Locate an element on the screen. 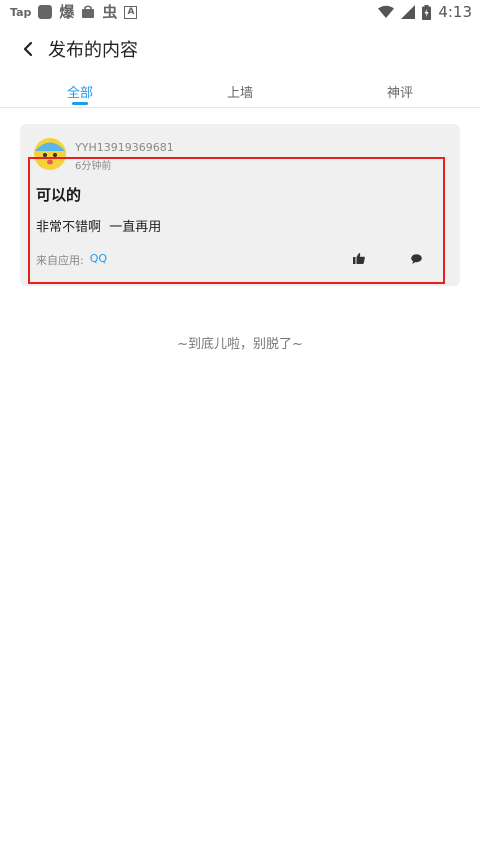 The image size is (480, 853). comment-button is located at coordinates (416, 259).